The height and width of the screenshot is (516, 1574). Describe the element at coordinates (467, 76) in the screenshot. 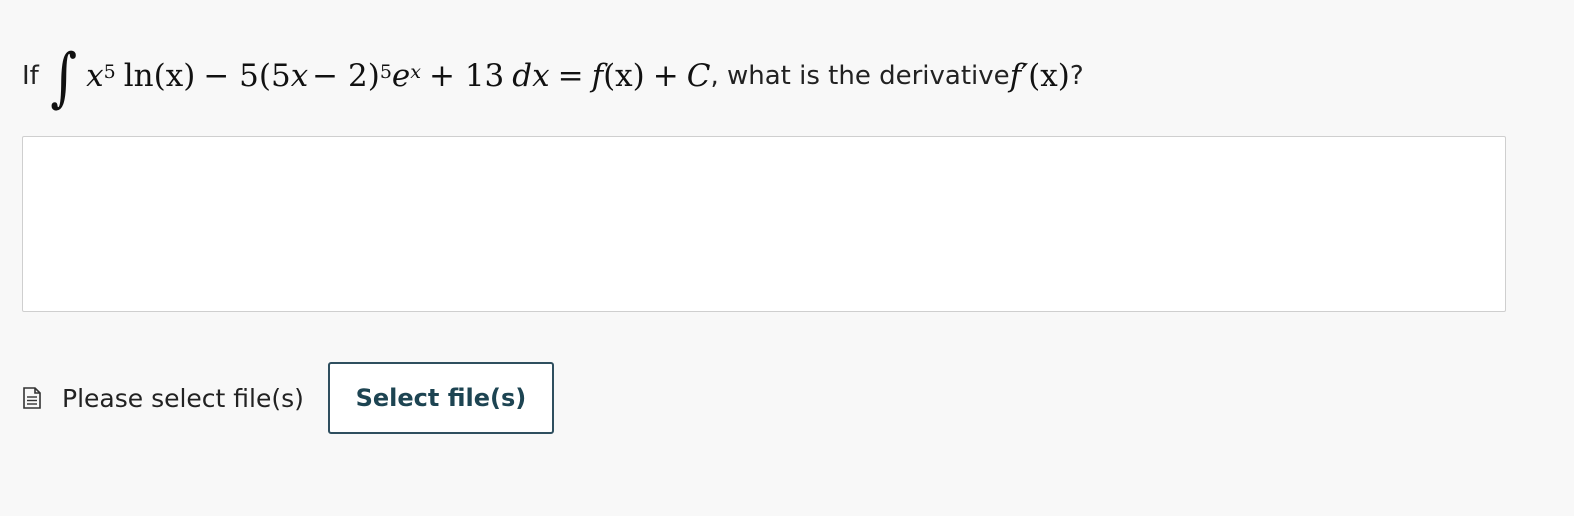

I see `plus-constant: + 13` at that location.